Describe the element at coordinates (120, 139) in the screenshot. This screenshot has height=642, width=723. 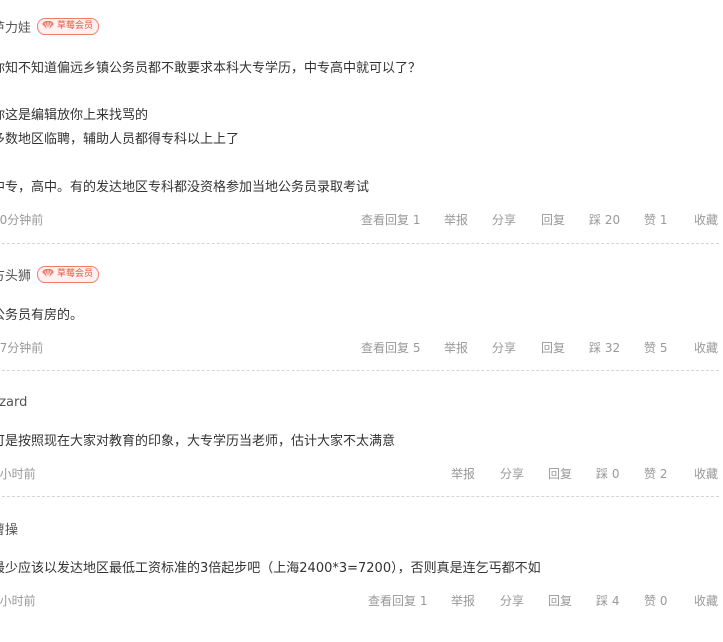
I see `comment-text: 多数地区临聘，辅助人员都得专科以上上了` at that location.